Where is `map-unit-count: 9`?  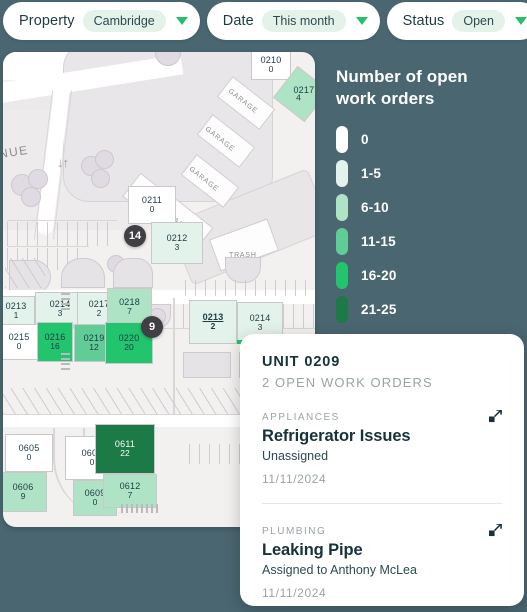
map-unit-count: 9 is located at coordinates (23, 496).